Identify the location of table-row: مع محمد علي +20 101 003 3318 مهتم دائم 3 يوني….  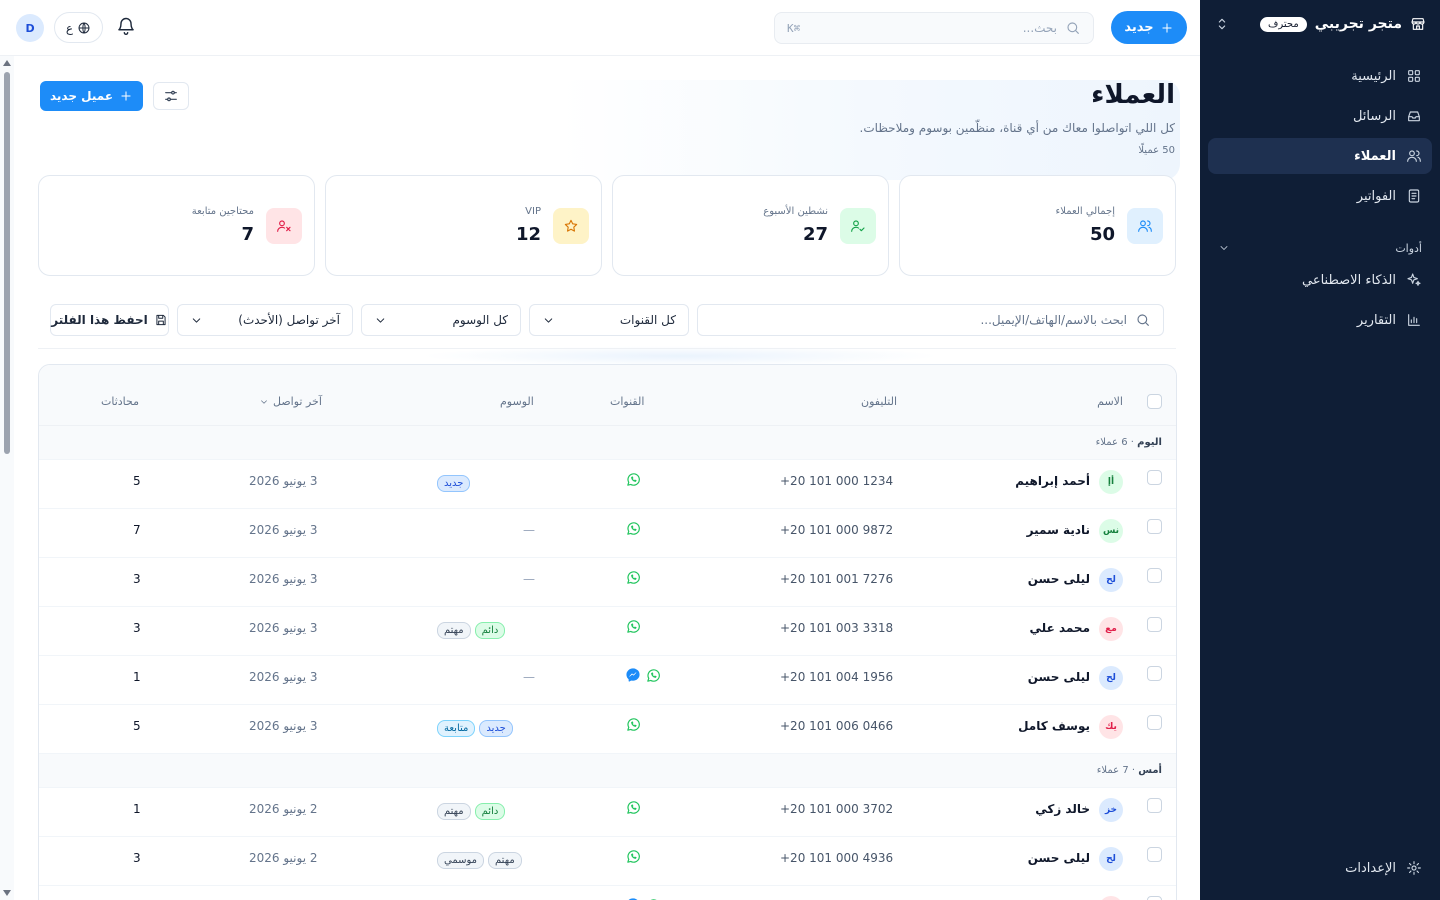
(607, 631).